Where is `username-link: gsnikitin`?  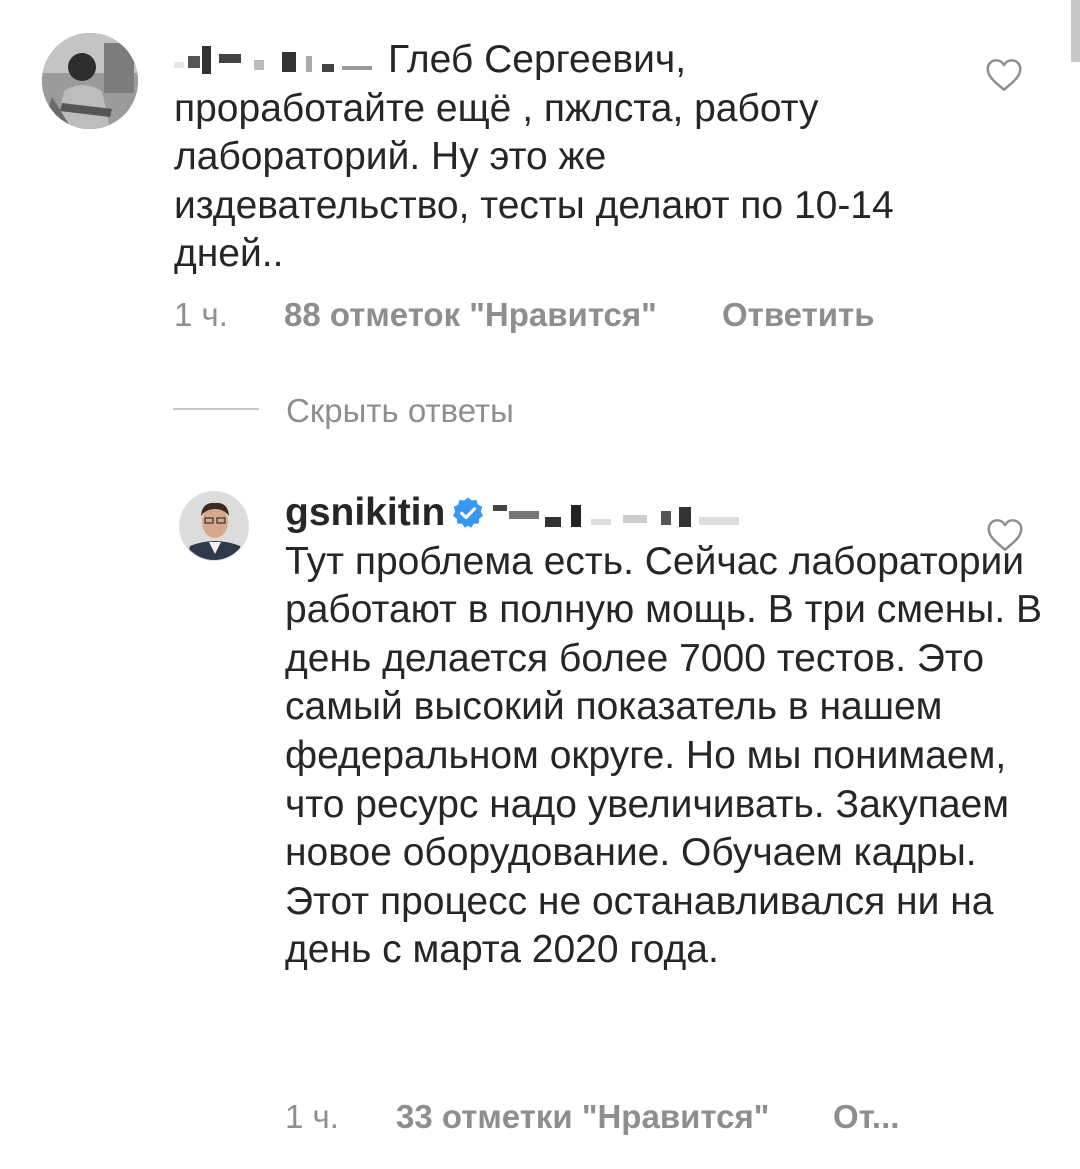
username-link: gsnikitin is located at coordinates (365, 512).